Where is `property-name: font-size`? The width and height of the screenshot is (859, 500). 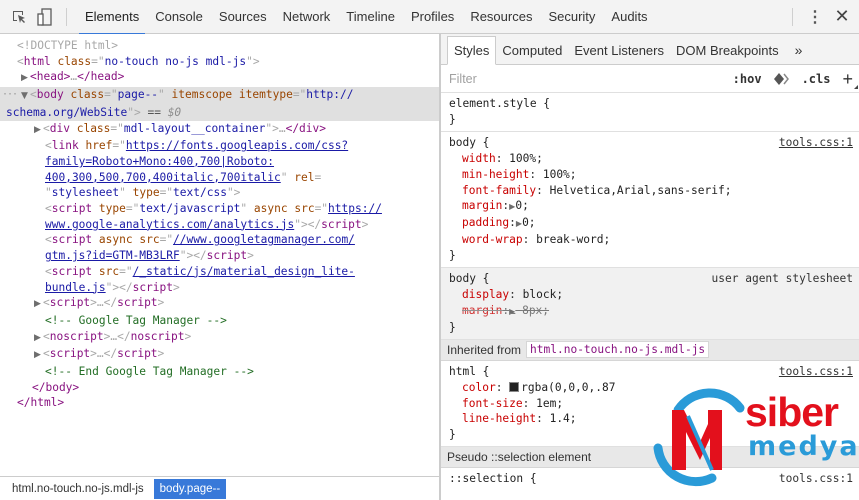
property-name: font-size is located at coordinates (492, 403).